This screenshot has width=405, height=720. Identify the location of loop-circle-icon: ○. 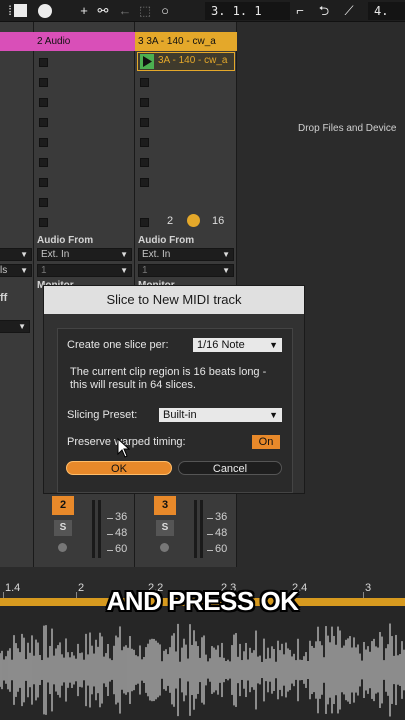
(165, 11).